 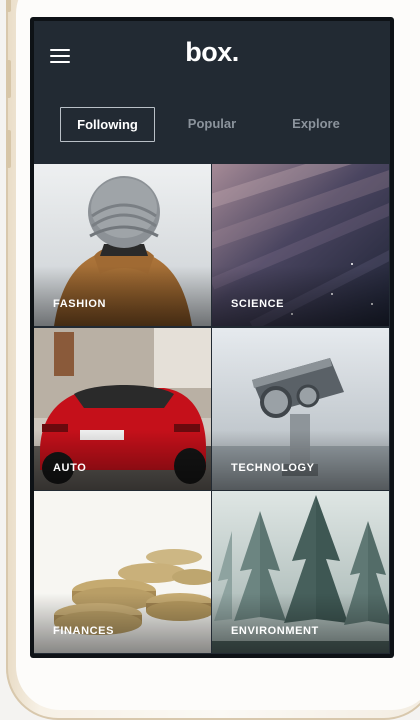 What do you see at coordinates (8, 79) in the screenshot?
I see `volume-up-button` at bounding box center [8, 79].